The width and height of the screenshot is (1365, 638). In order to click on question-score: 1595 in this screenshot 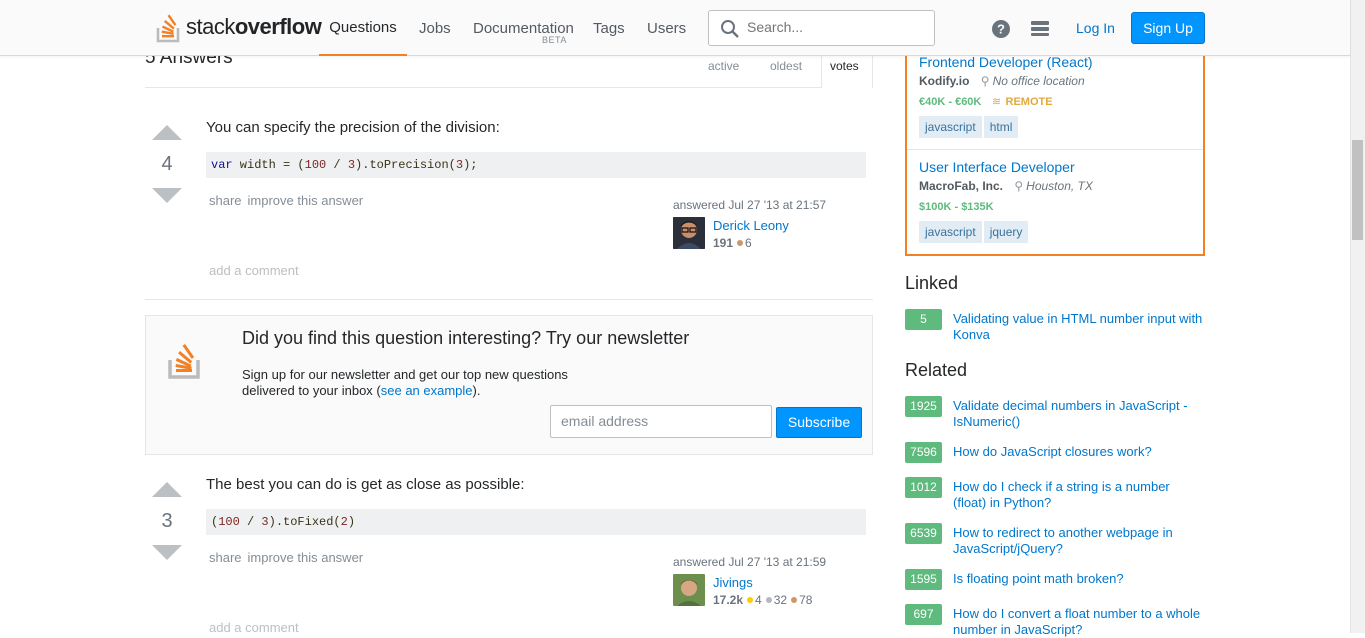, I will do `click(923, 579)`.